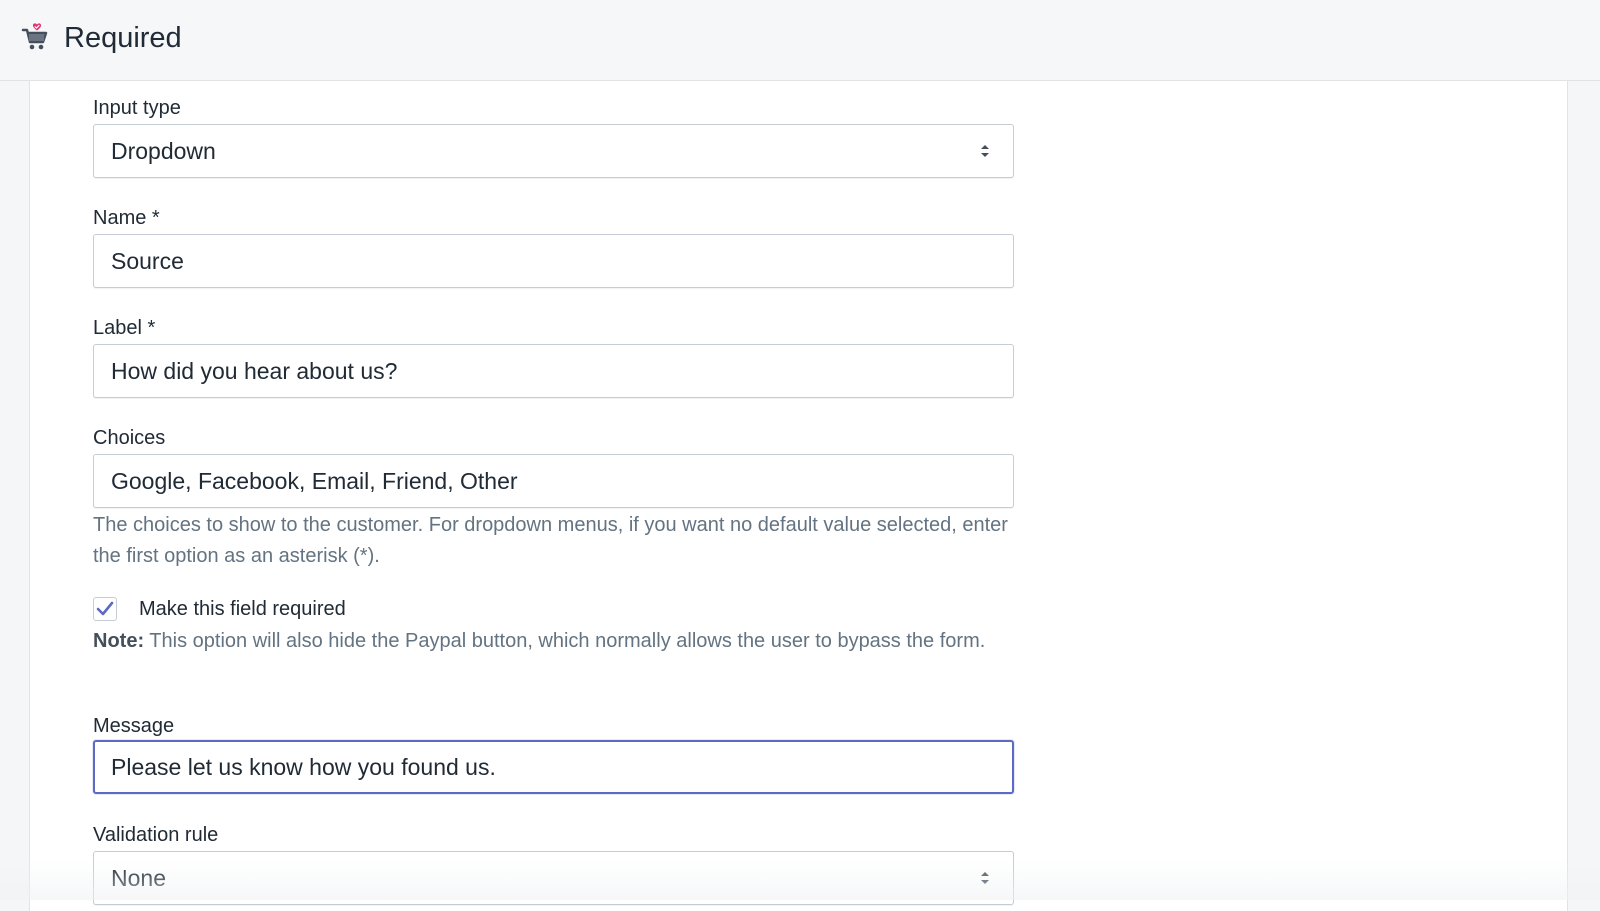  I want to click on message-field: Please let us know how you found us., so click(553, 767).